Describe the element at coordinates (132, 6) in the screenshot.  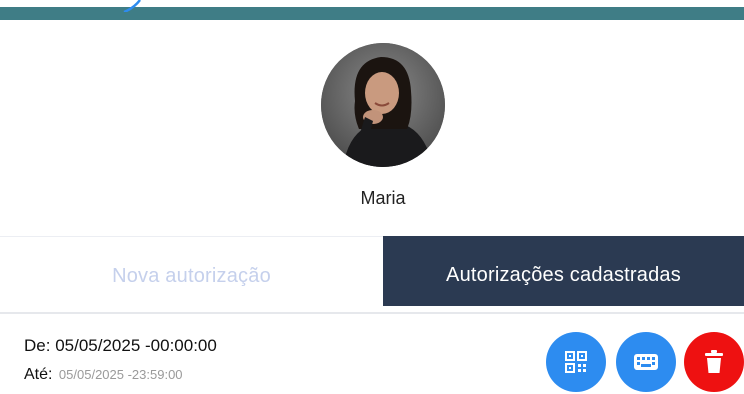
I see `logo-swoosh-icon` at that location.